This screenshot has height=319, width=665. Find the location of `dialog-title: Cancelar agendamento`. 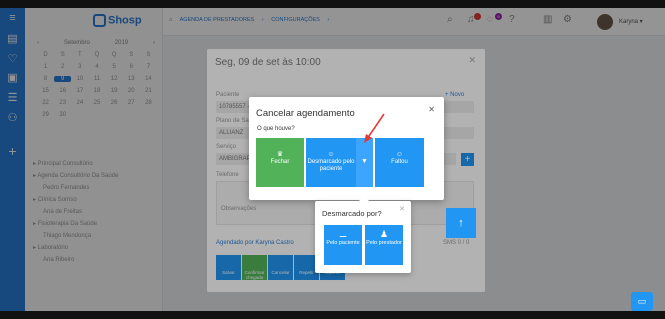

dialog-title: Cancelar agendamento is located at coordinates (305, 113).